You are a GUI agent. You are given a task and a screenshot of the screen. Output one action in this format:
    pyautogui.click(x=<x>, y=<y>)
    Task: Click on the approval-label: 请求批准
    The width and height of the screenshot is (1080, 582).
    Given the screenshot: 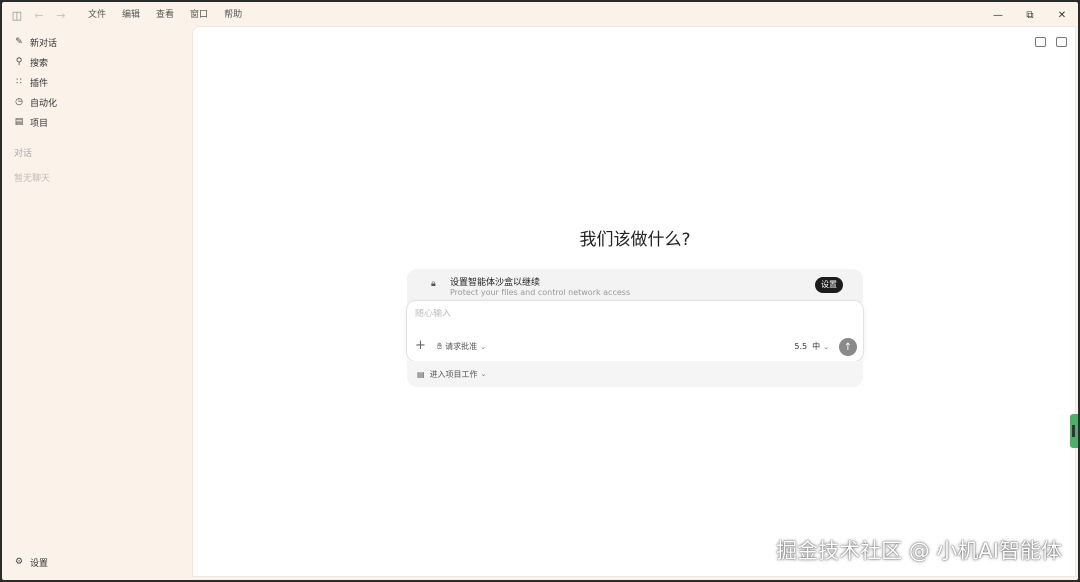 What is the action you would take?
    pyautogui.click(x=461, y=346)
    